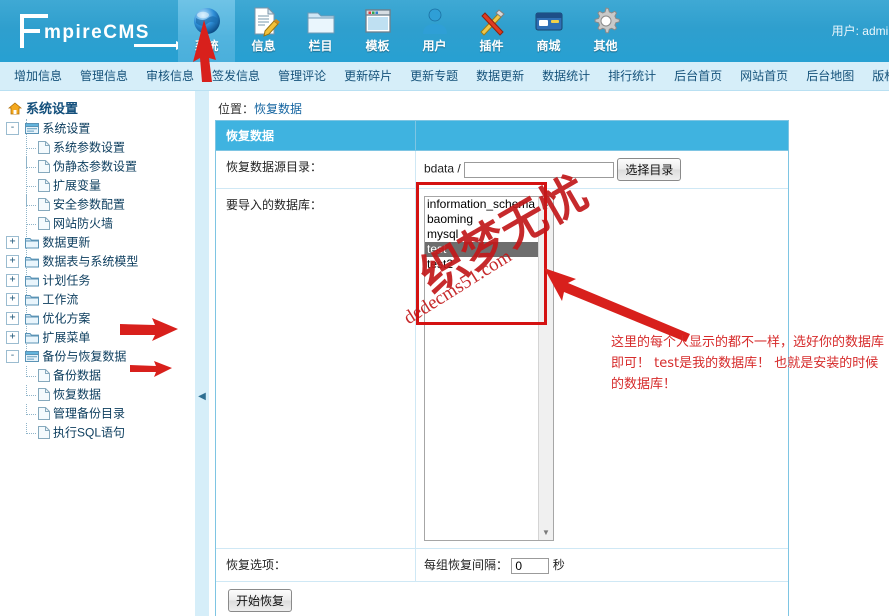 The image size is (889, 616). Describe the element at coordinates (263, 46) in the screenshot. I see `header-tab-label: 信息` at that location.